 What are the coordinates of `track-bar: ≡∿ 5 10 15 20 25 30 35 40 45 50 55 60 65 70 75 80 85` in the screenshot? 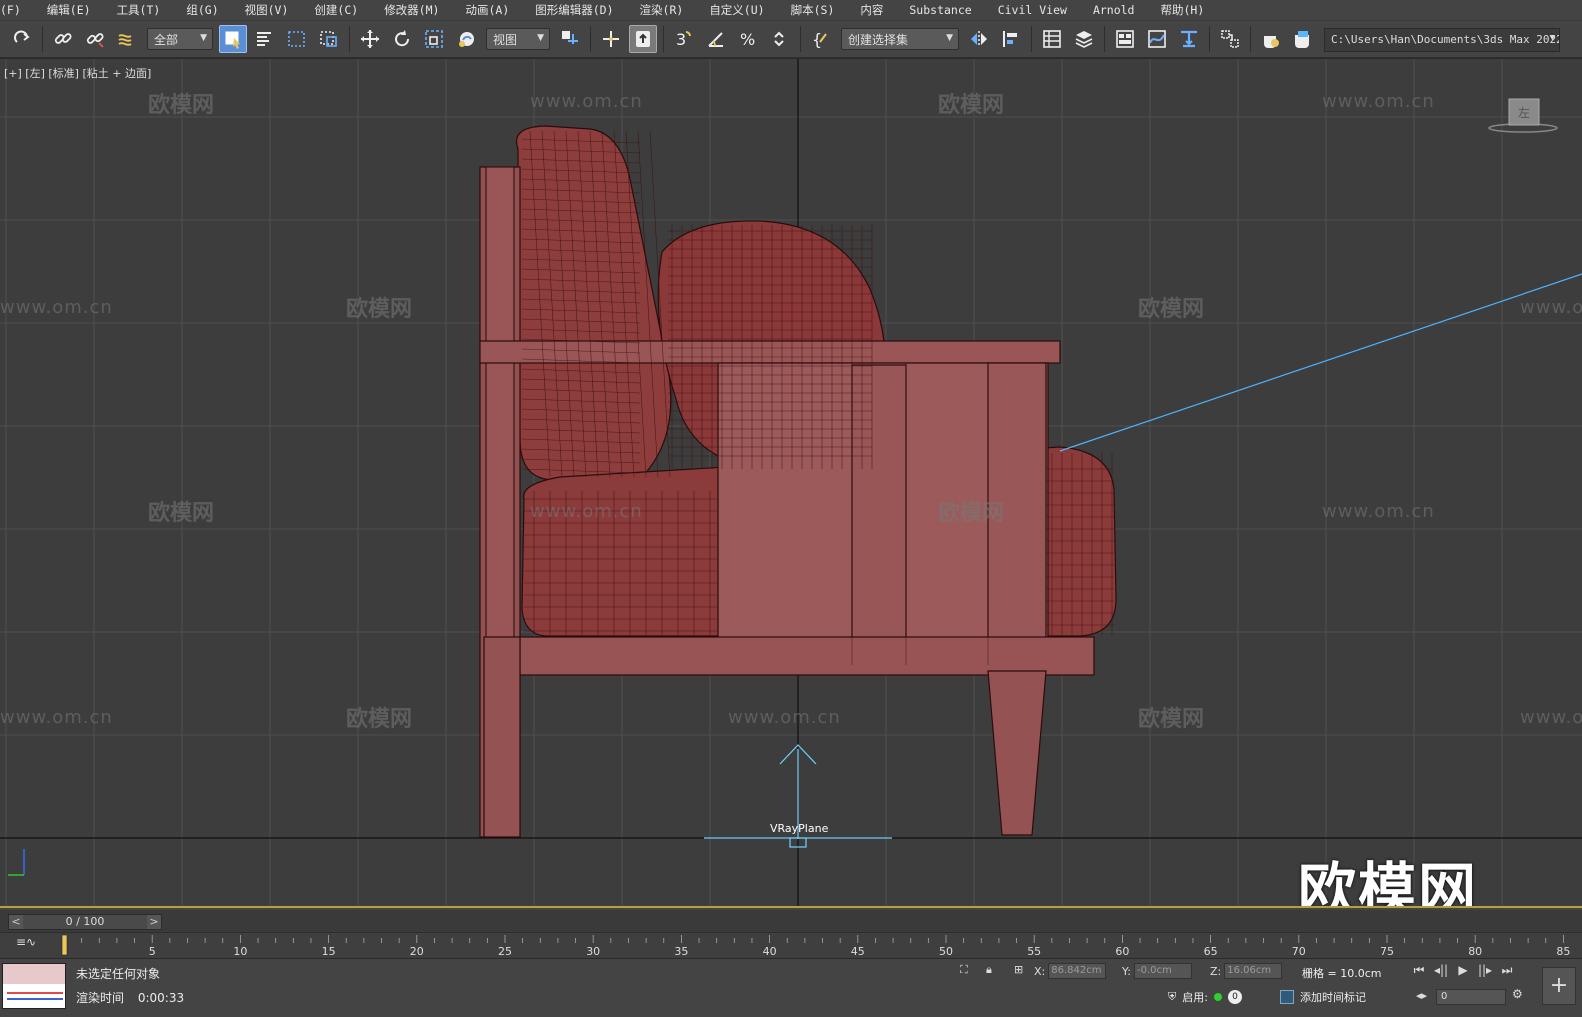 It's located at (791, 945).